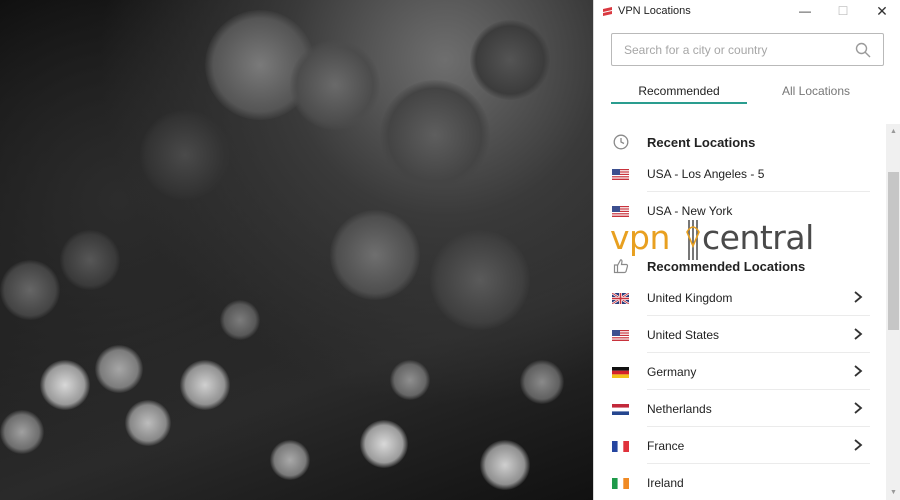 Image resolution: width=900 pixels, height=500 pixels. I want to click on recent-location-label: USA - New York, so click(690, 211).